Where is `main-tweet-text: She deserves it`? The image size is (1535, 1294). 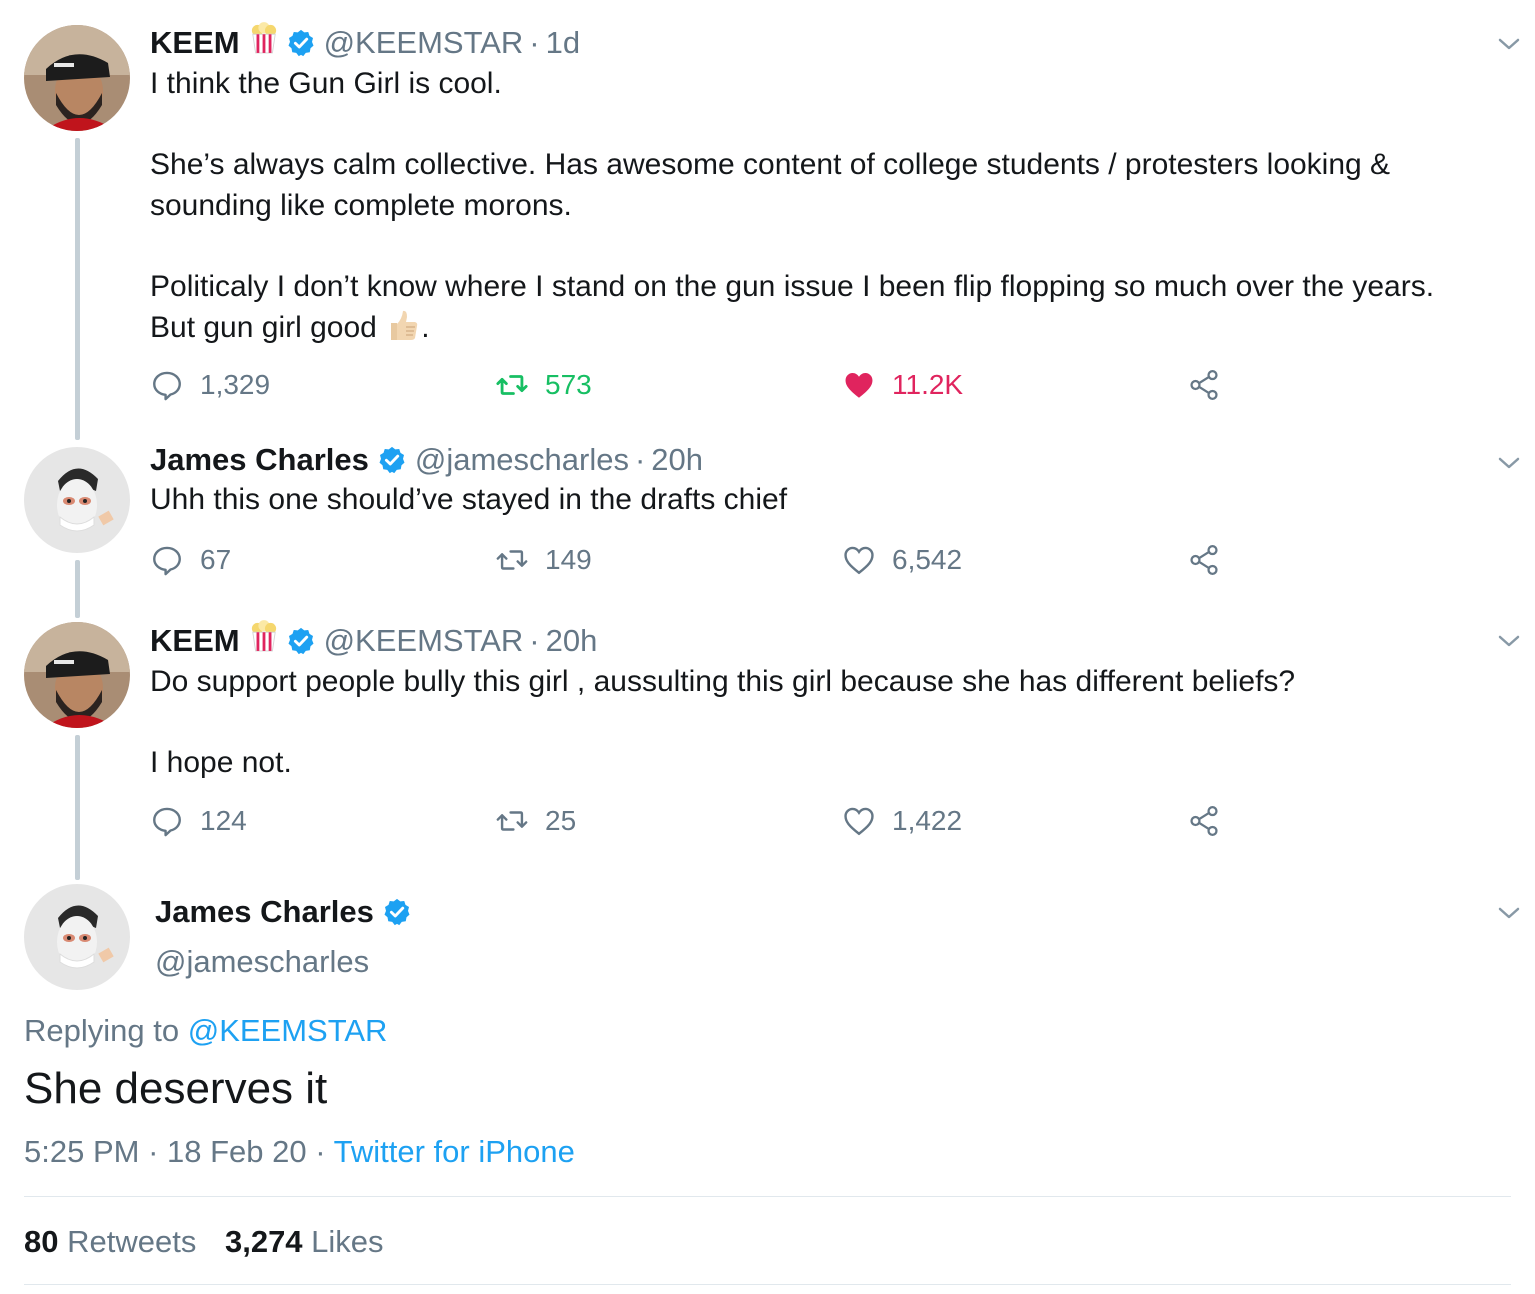 main-tweet-text: She deserves it is located at coordinates (176, 1088).